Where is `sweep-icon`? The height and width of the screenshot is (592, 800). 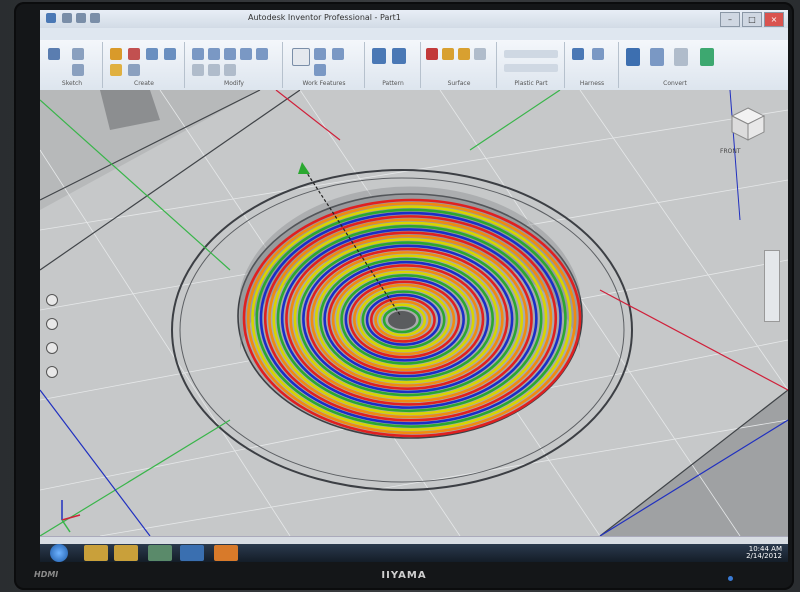 sweep-icon is located at coordinates (152, 54).